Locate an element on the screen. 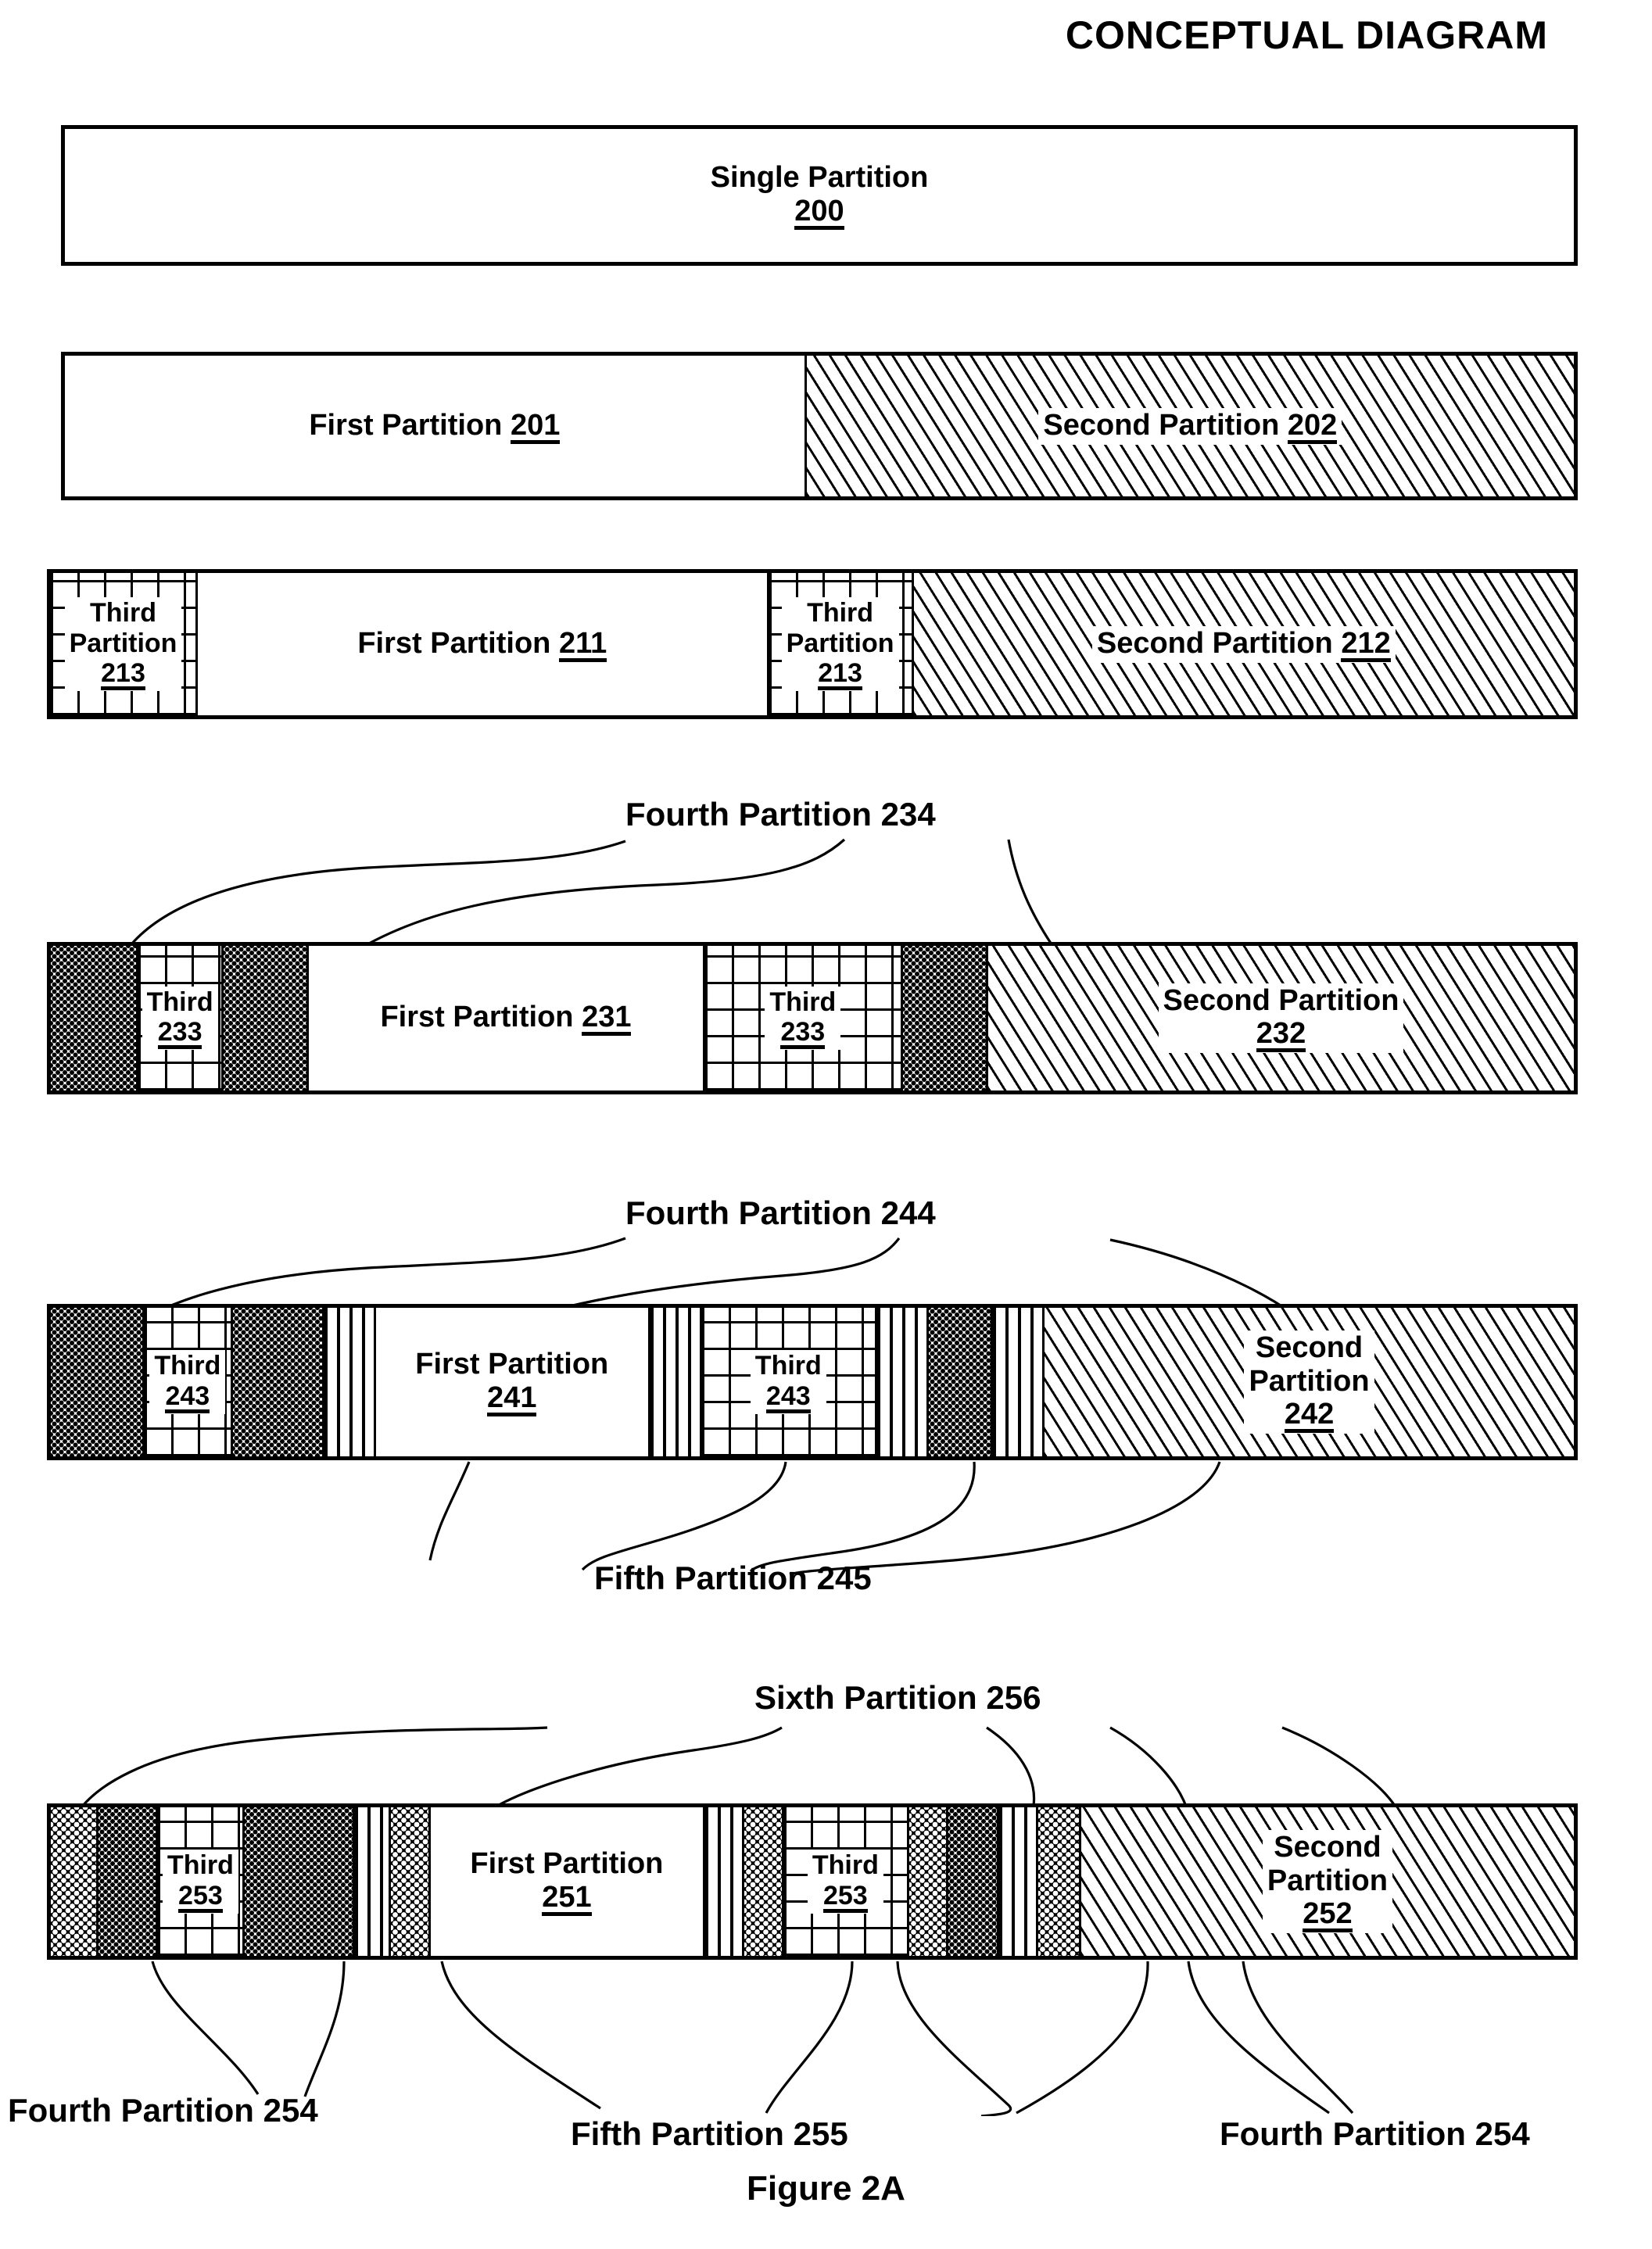  segment-sixth-partition-256-c is located at coordinates (762, 1881).